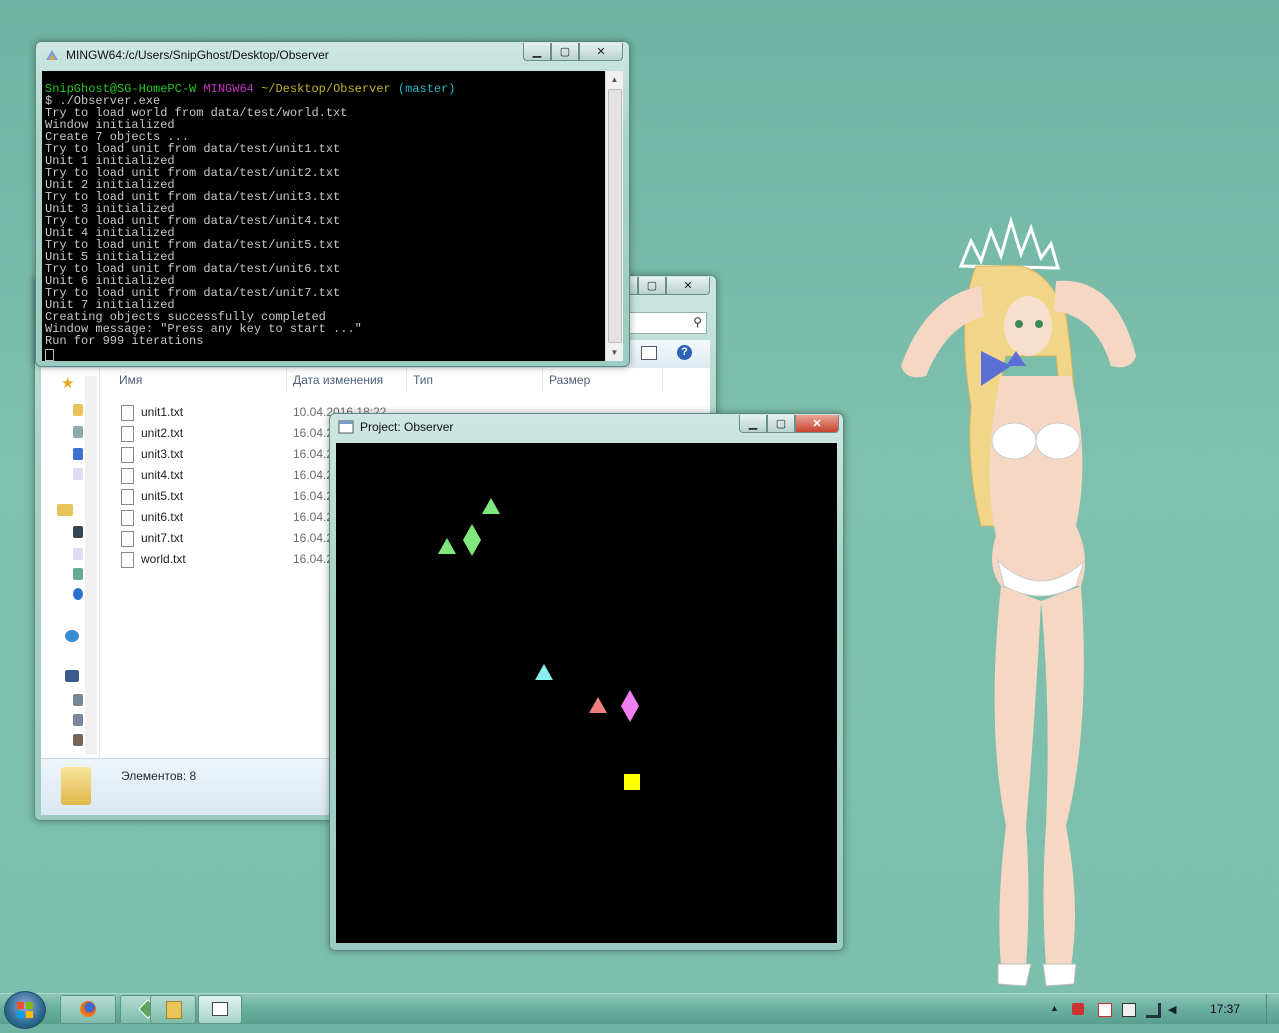 The image size is (1279, 1033). Describe the element at coordinates (78, 432) in the screenshot. I see `network-icon` at that location.